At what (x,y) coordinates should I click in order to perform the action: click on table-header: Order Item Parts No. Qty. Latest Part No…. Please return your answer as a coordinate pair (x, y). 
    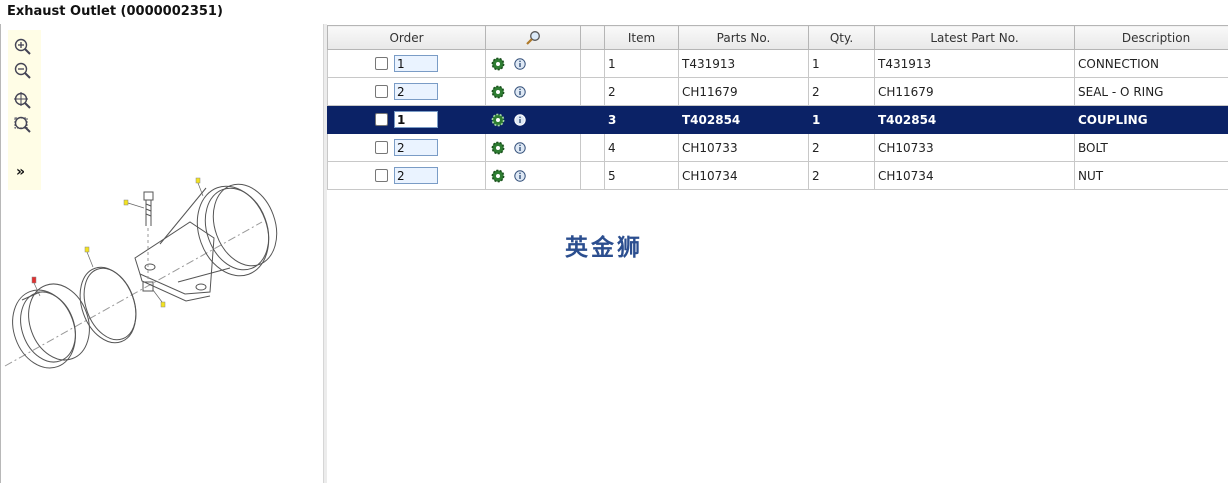
    Looking at the image, I should click on (777, 37).